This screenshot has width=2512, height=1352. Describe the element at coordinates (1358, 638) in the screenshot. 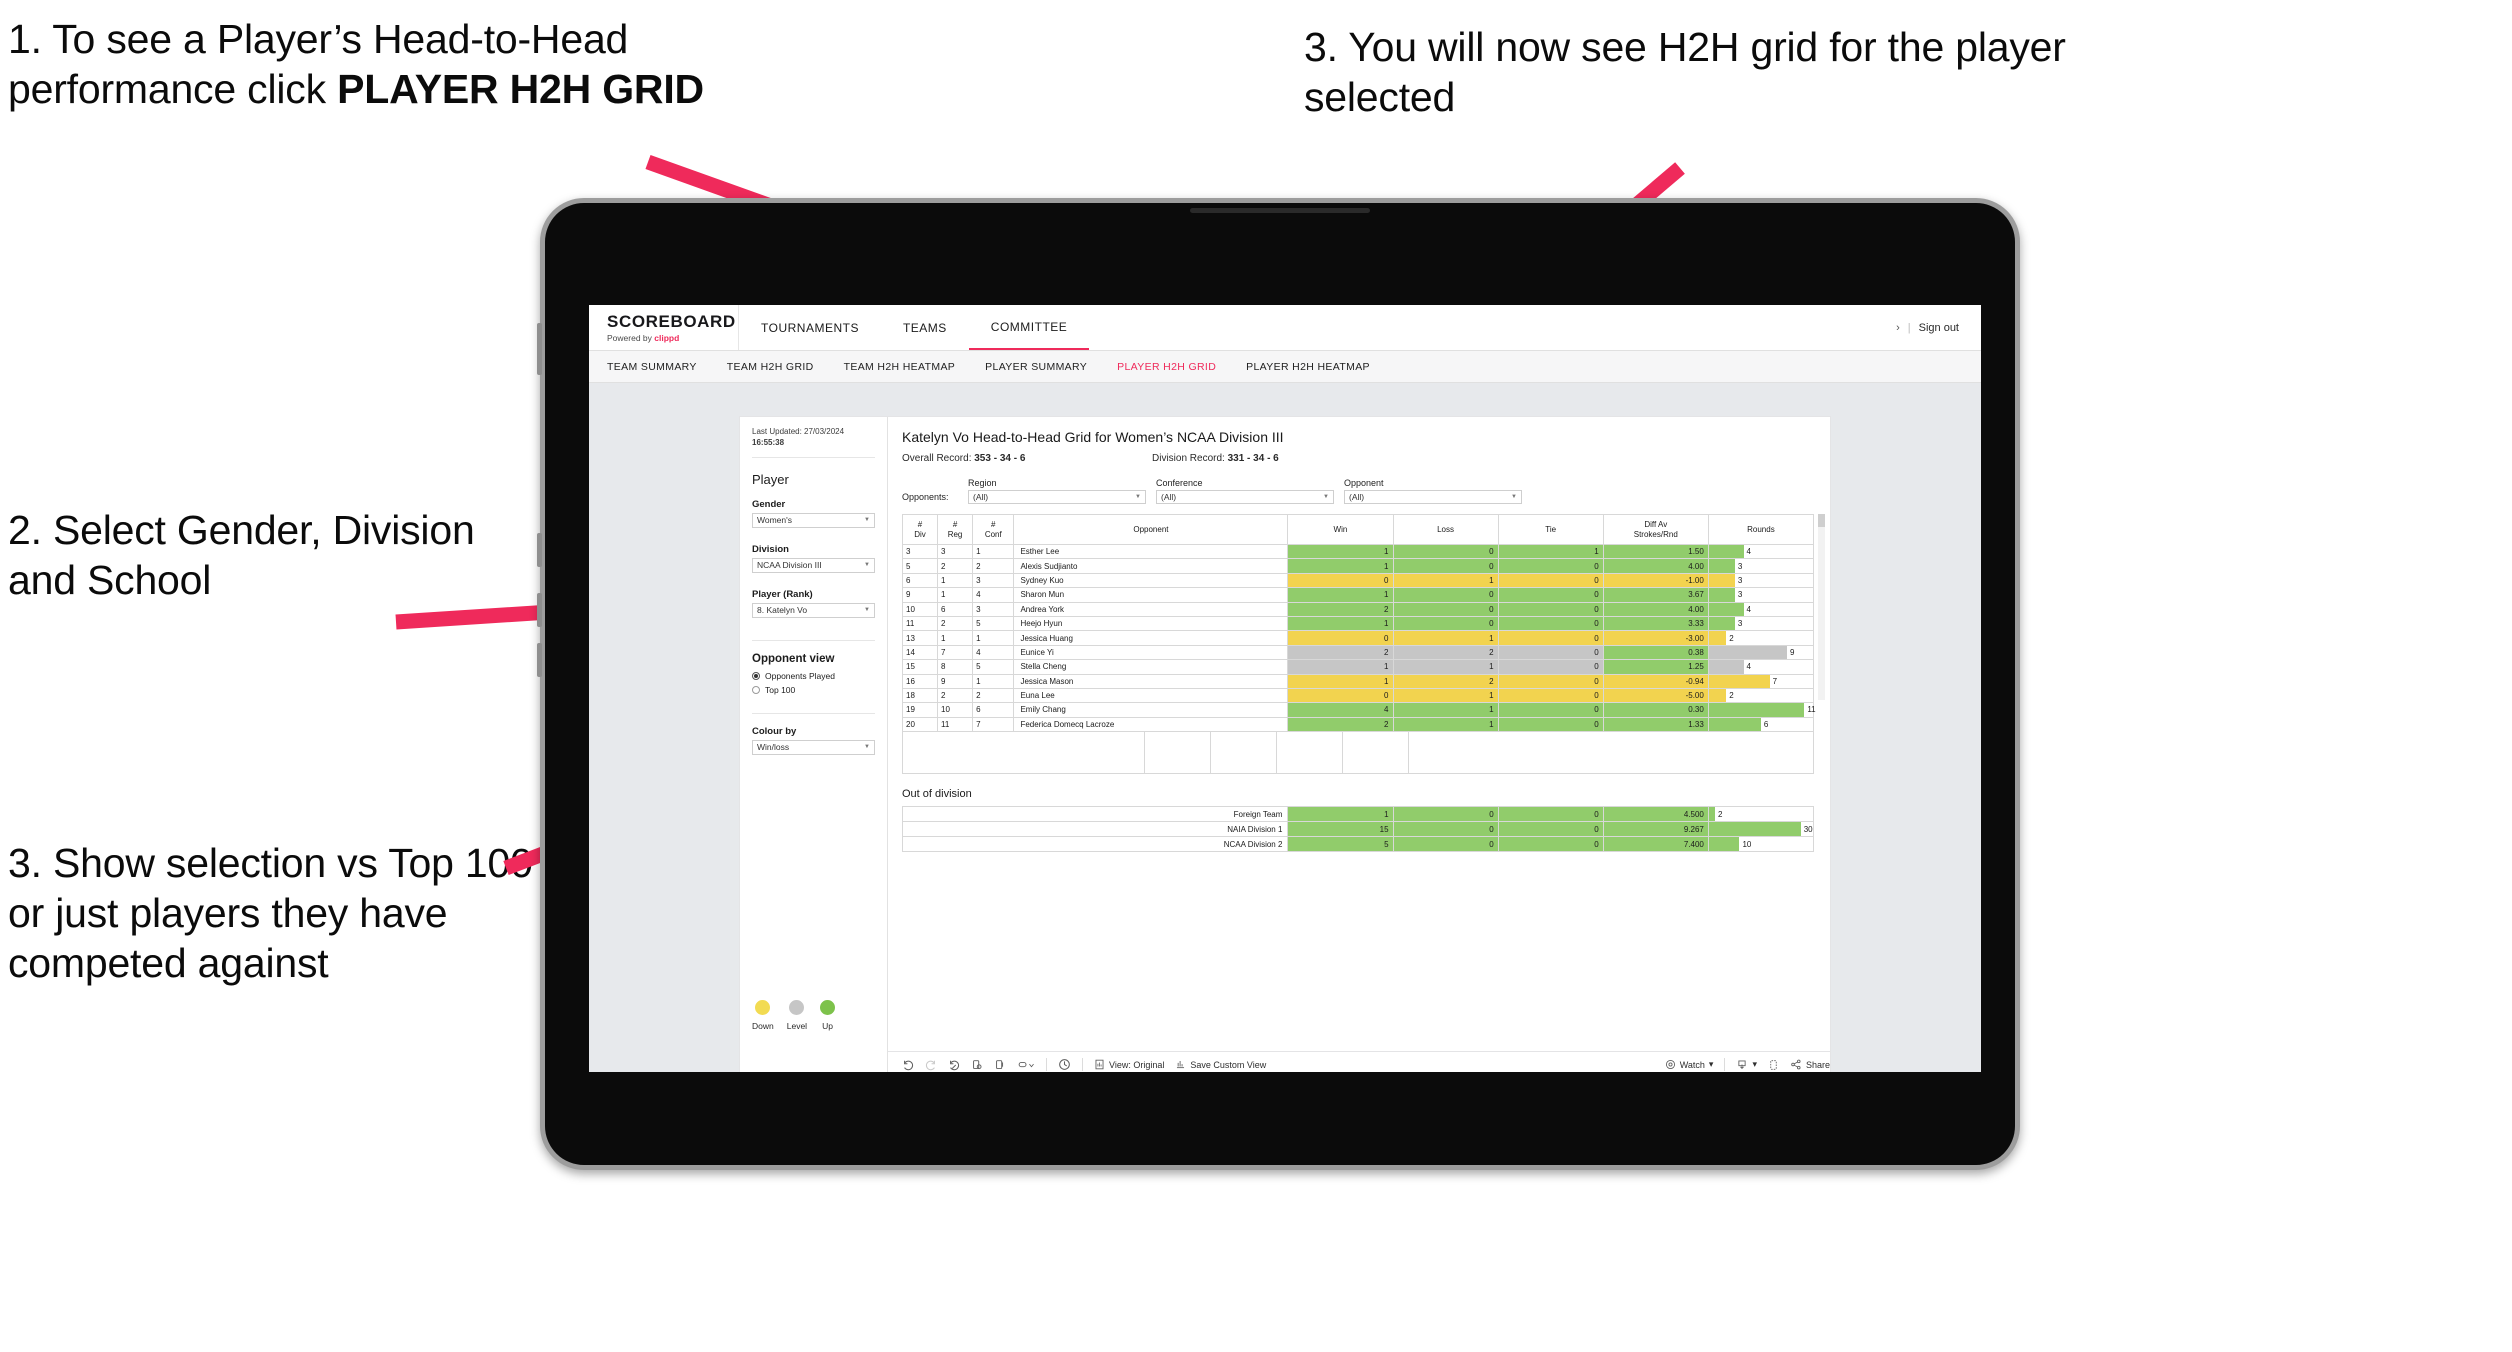

I see `table-row: 13 1 1 Jessica Huang 0 1 0 -3.00 2` at that location.